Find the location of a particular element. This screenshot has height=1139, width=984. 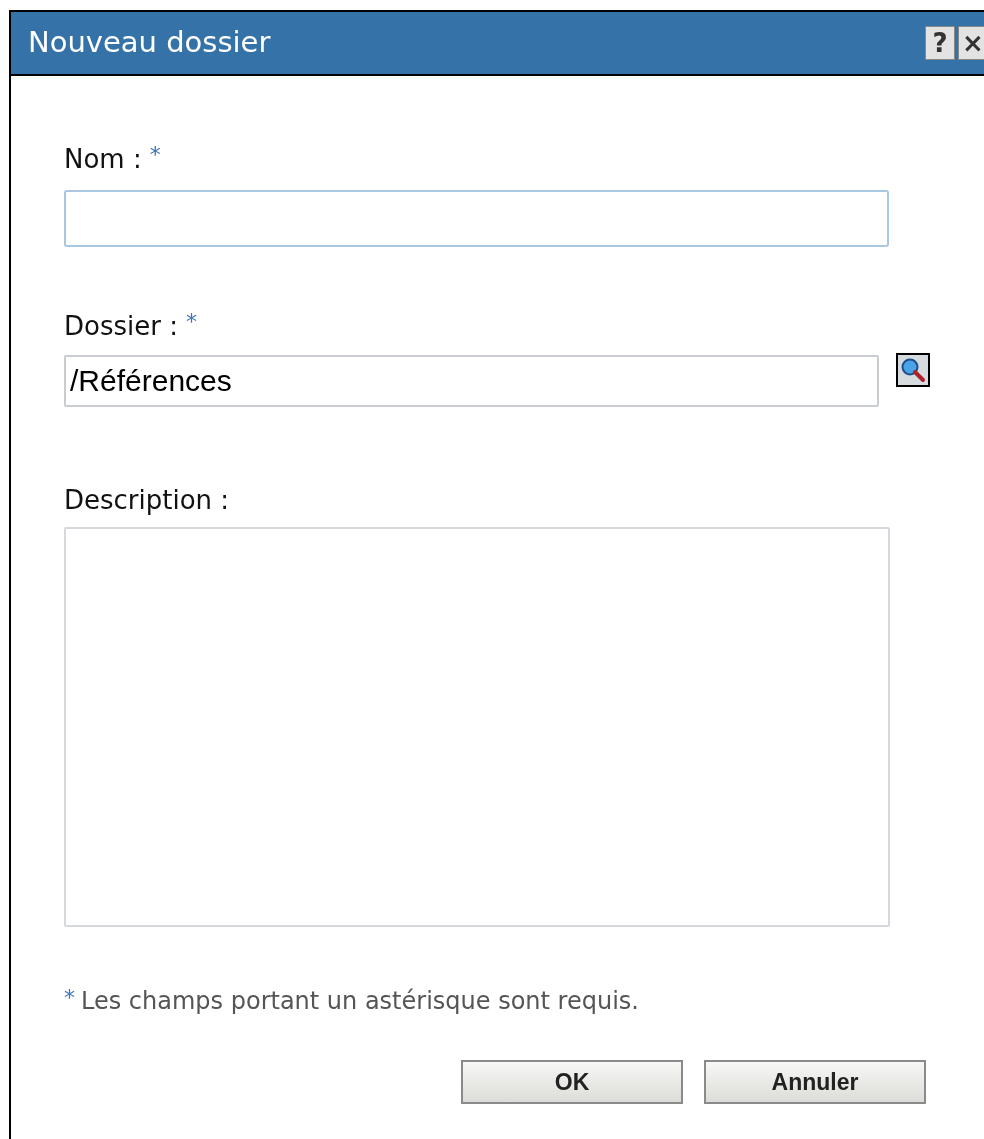

help-button: ? is located at coordinates (940, 43).